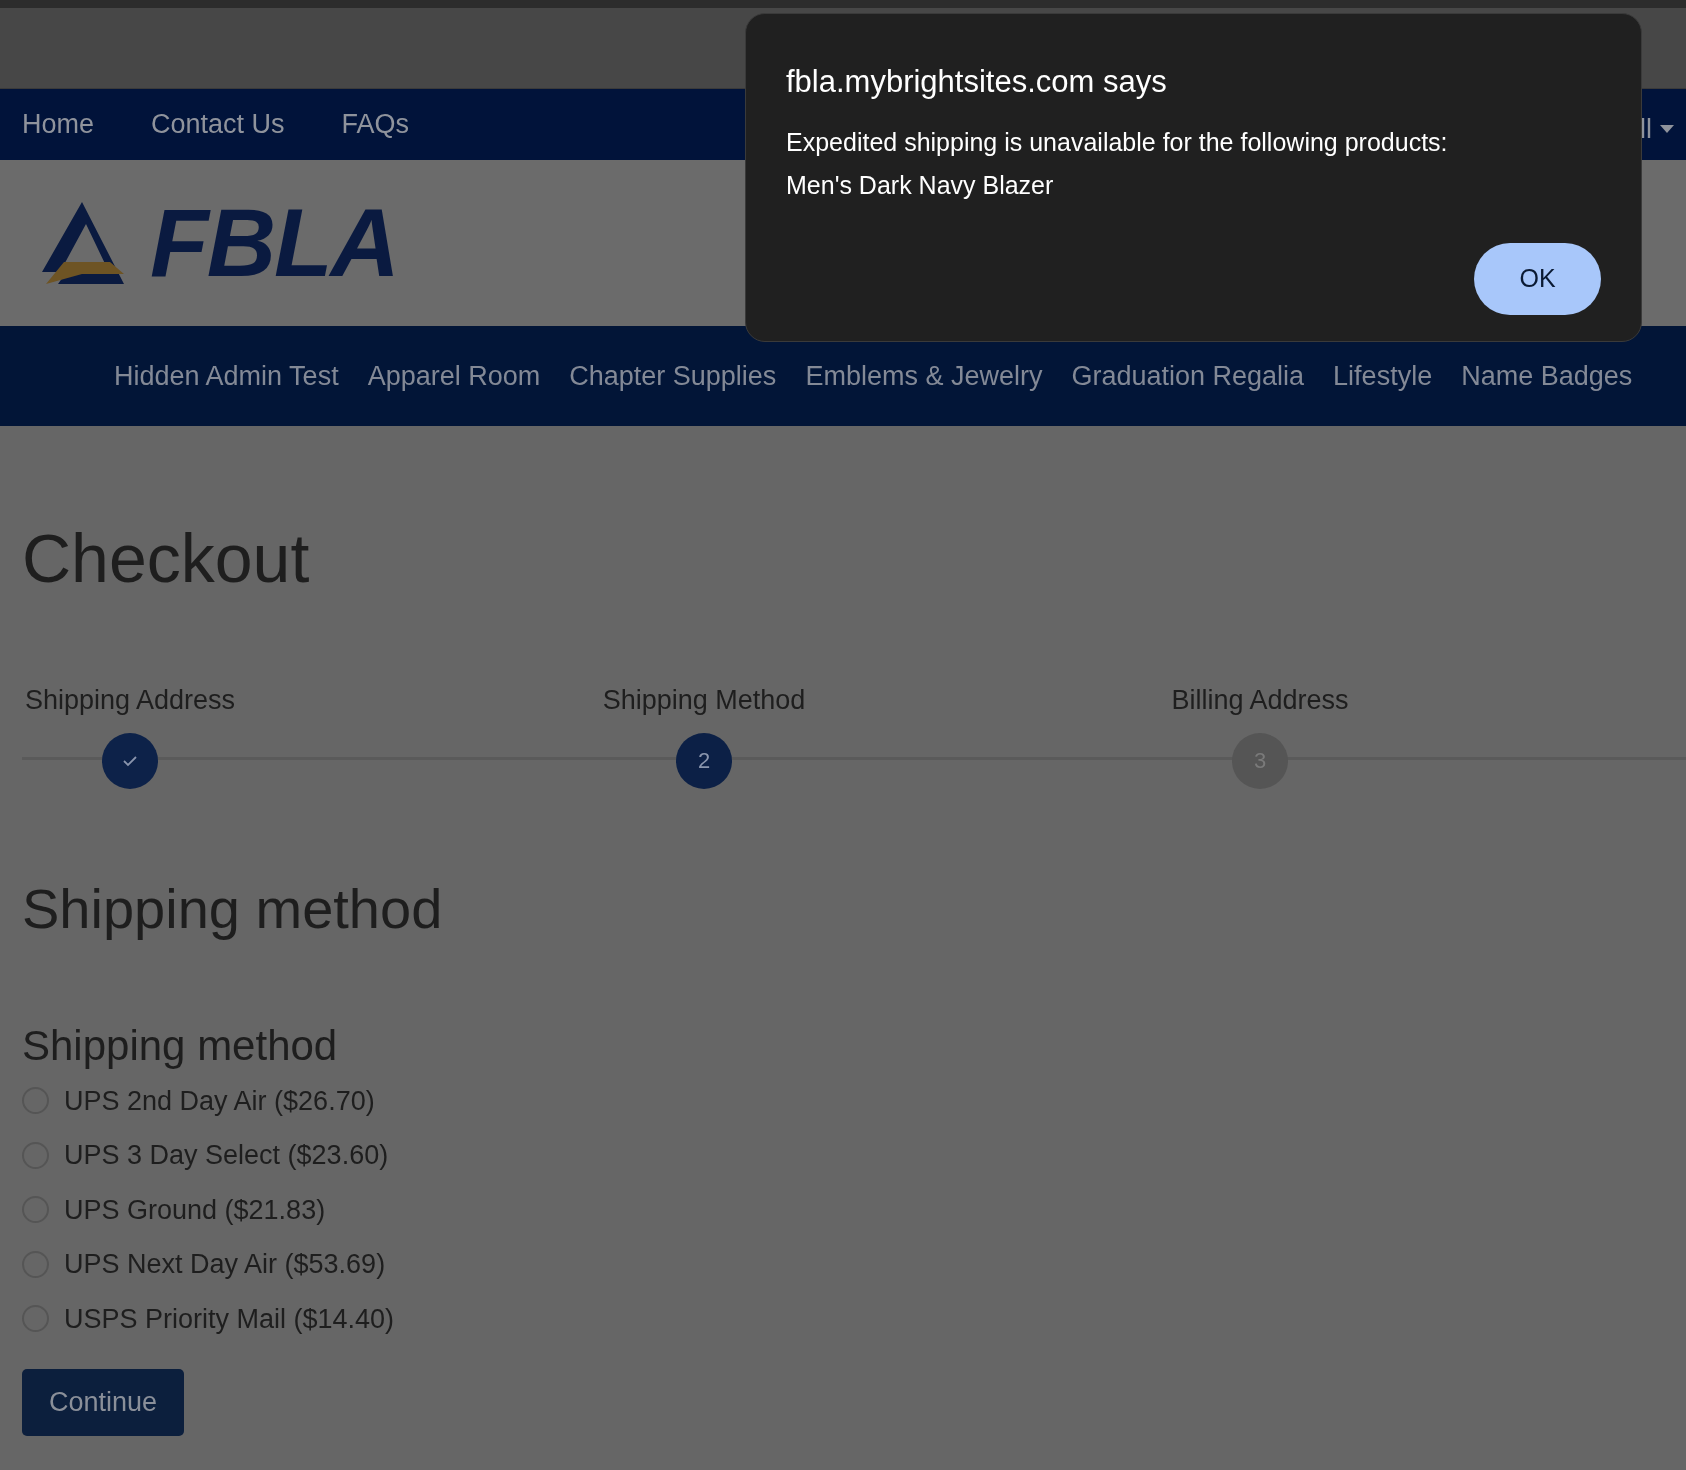  Describe the element at coordinates (1547, 376) in the screenshot. I see `category-link: Name Badges` at that location.